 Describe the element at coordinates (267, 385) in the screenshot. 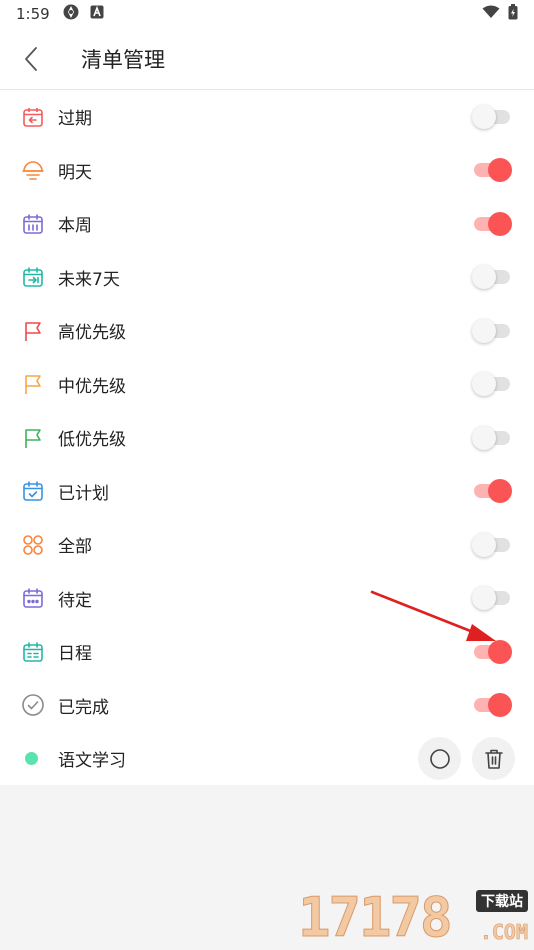

I see `list-row-medium-priority: 中优先级` at that location.